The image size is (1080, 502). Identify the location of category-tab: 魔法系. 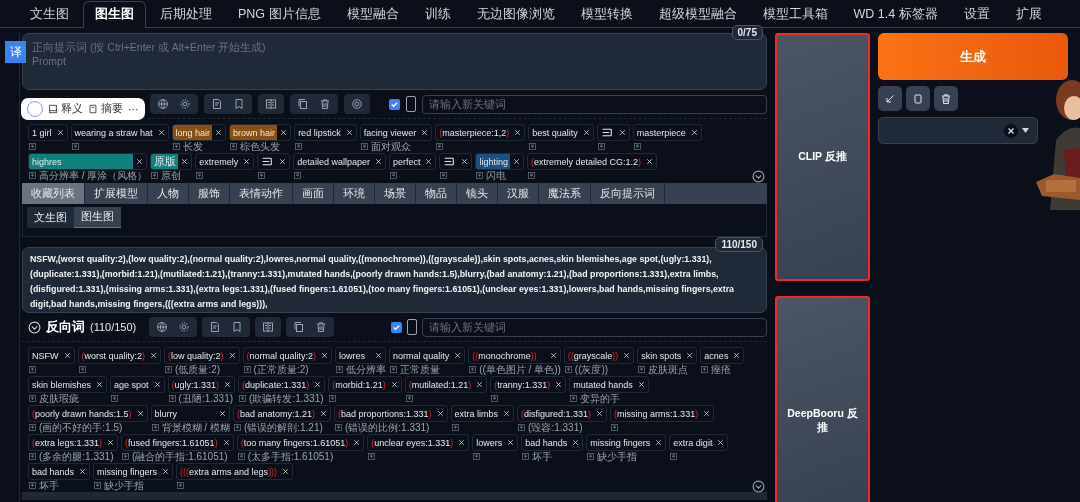
(565, 193).